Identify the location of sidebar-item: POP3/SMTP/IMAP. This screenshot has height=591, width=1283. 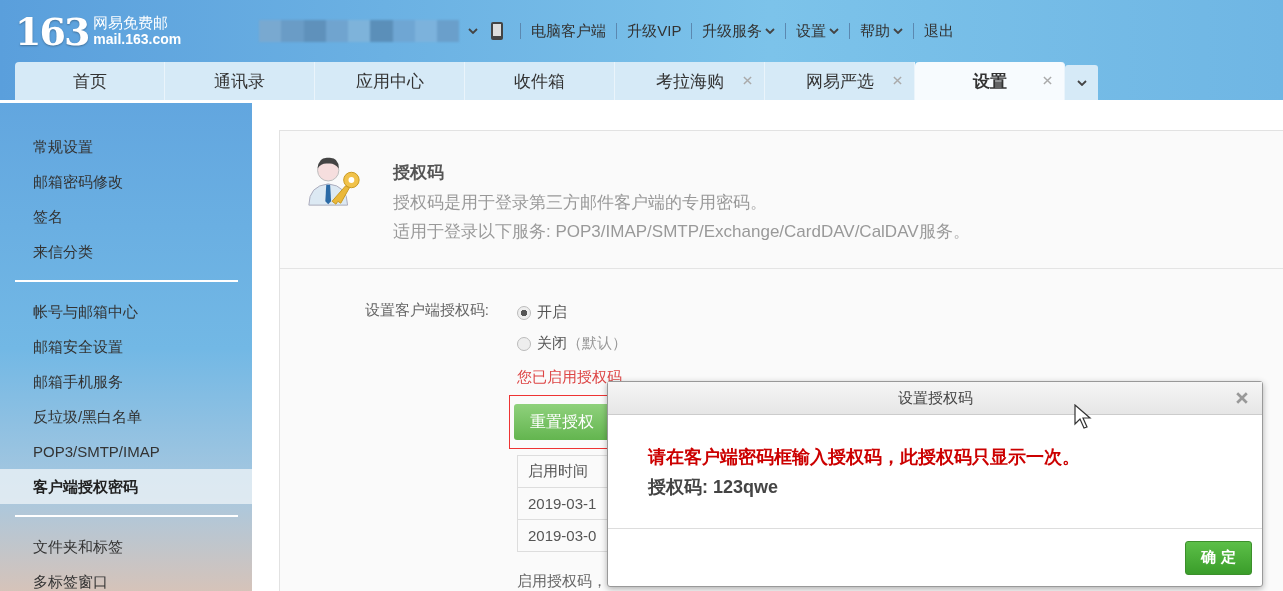
(126, 451).